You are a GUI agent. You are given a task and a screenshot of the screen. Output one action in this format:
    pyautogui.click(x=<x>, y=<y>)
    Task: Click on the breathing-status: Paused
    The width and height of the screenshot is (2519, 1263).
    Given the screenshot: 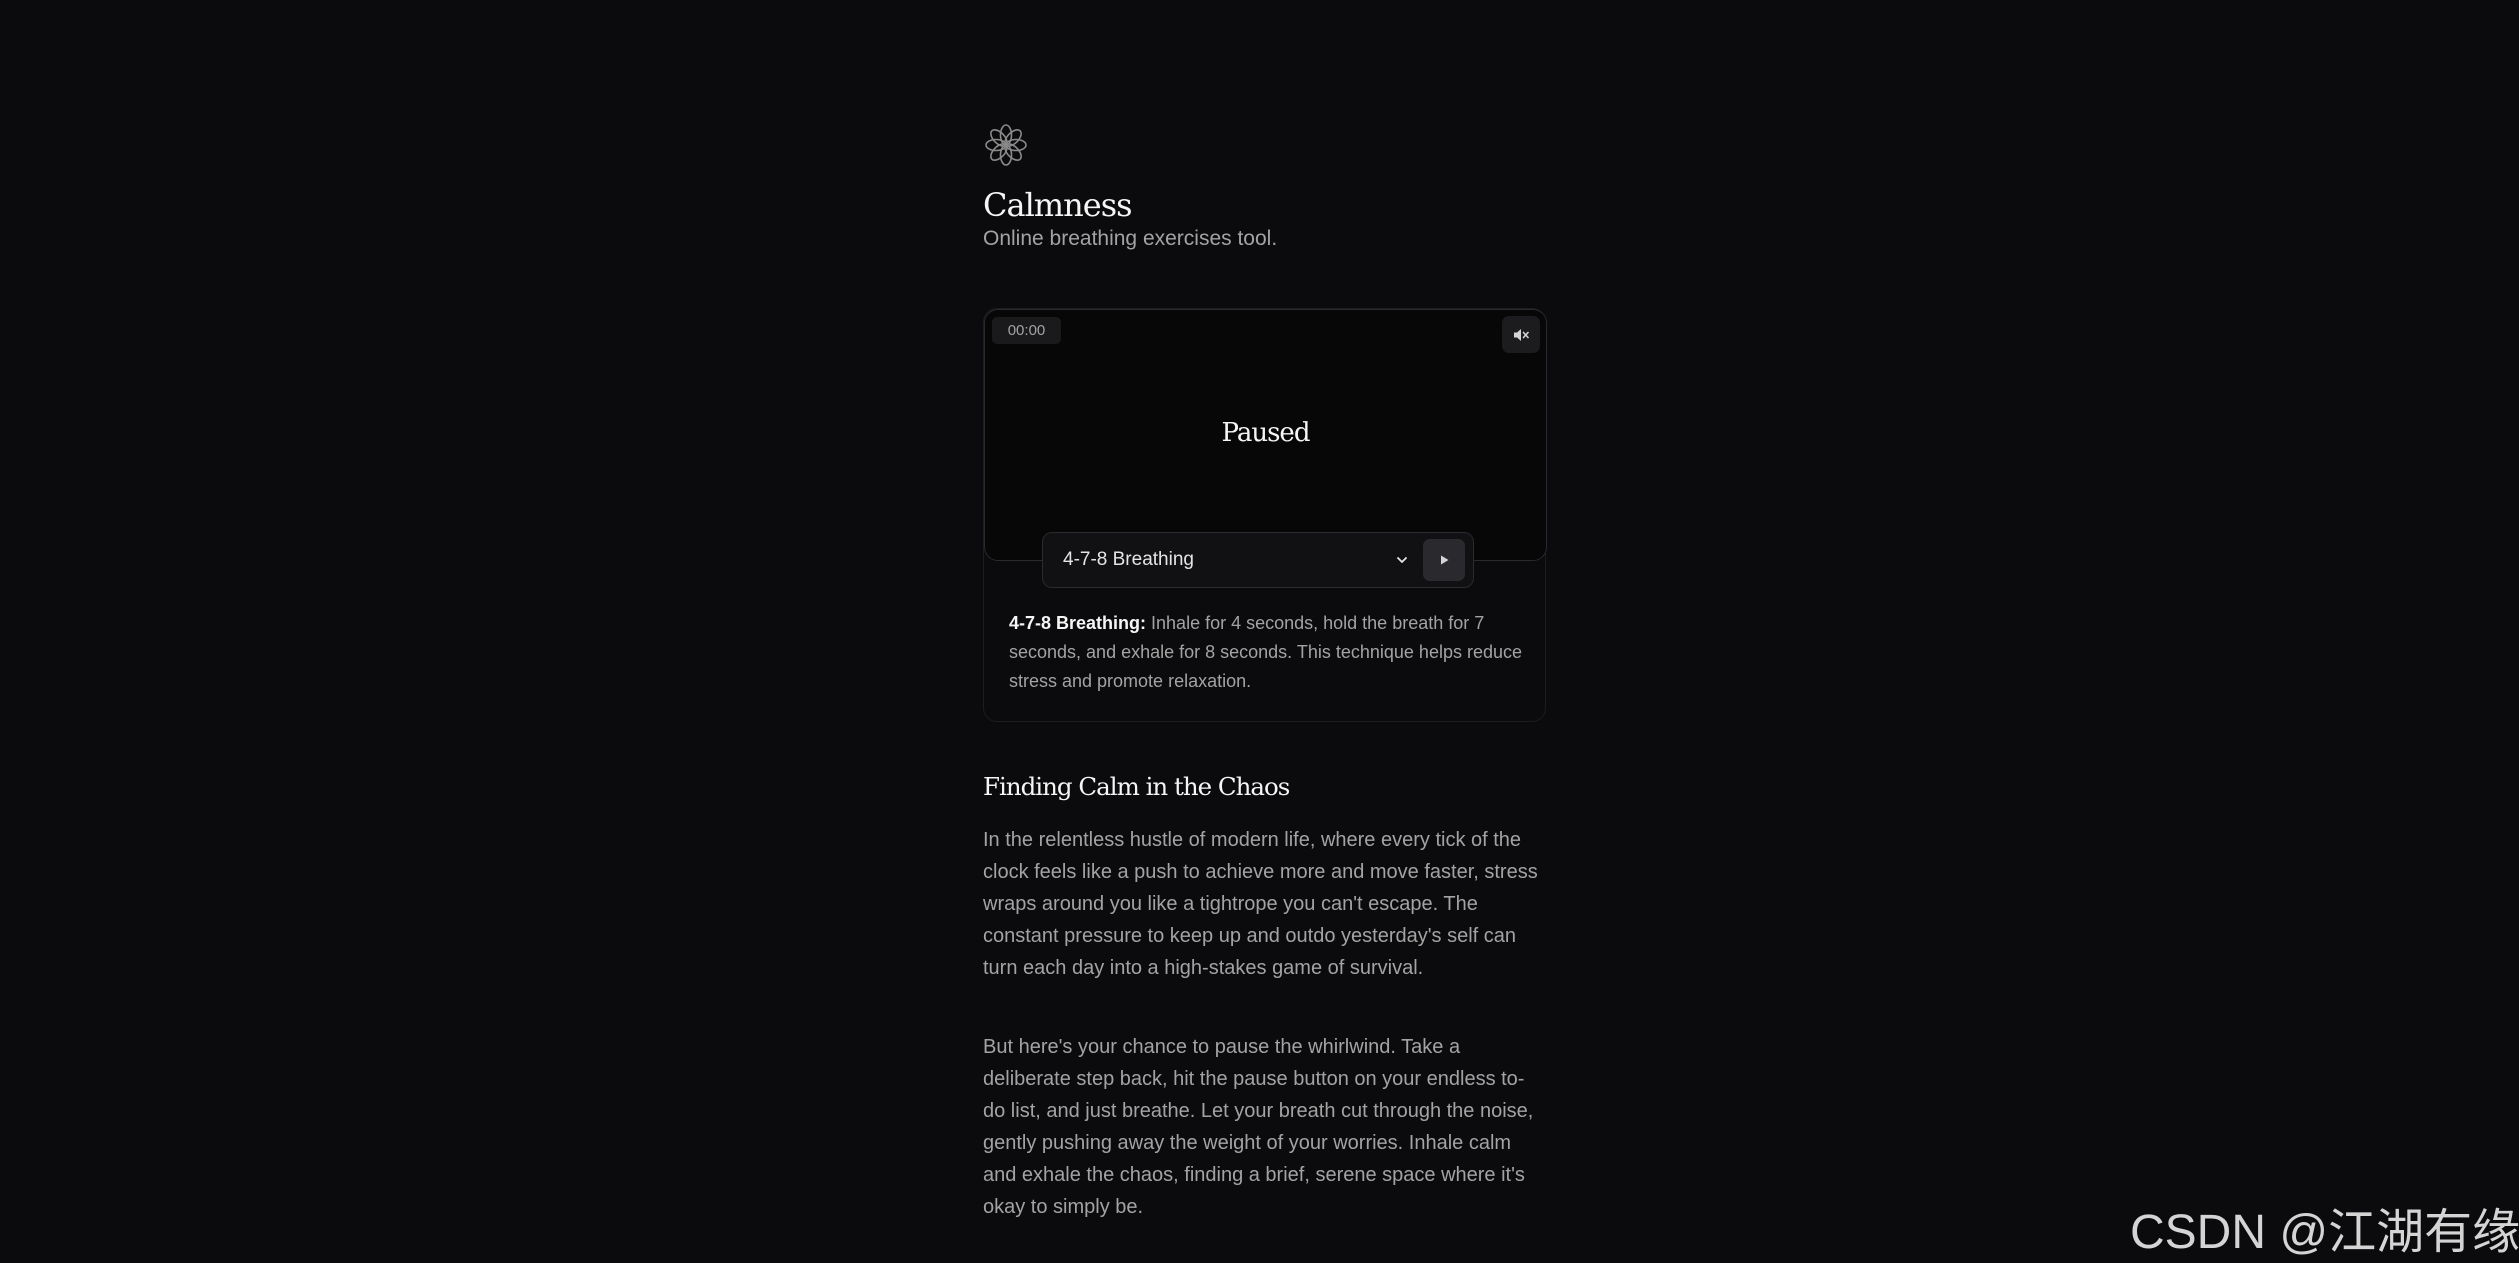 What is the action you would take?
    pyautogui.click(x=1266, y=433)
    